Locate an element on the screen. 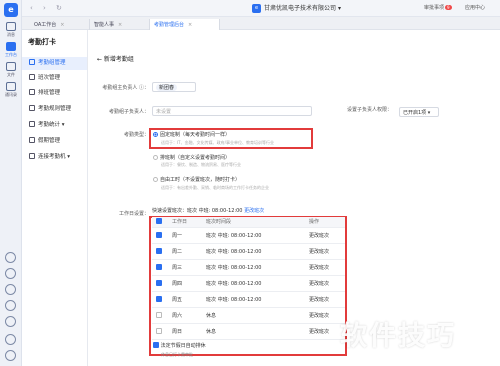  table-row: 周二 班次 中班: 08:00-12:00 更改班次 is located at coordinates (248, 251).